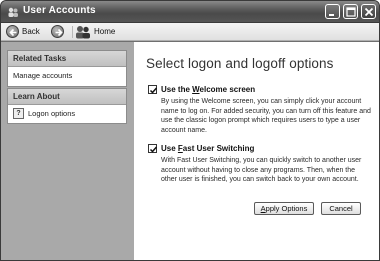  Describe the element at coordinates (208, 89) in the screenshot. I see `welcome-screen-label: Use the Welcome screen` at that location.